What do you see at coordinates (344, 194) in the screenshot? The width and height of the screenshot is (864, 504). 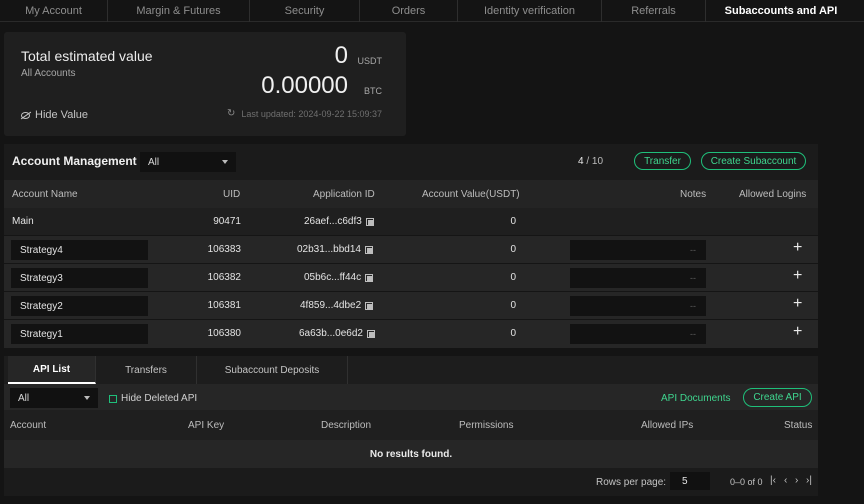 I see `col-application-id: Application ID` at bounding box center [344, 194].